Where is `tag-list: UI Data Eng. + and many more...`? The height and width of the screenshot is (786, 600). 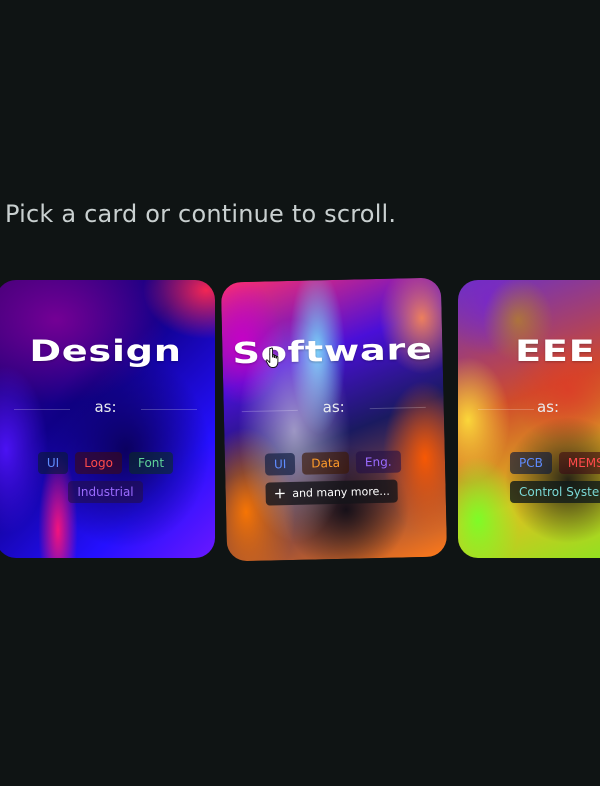 tag-list: UI Data Eng. + and many more... is located at coordinates (335, 481).